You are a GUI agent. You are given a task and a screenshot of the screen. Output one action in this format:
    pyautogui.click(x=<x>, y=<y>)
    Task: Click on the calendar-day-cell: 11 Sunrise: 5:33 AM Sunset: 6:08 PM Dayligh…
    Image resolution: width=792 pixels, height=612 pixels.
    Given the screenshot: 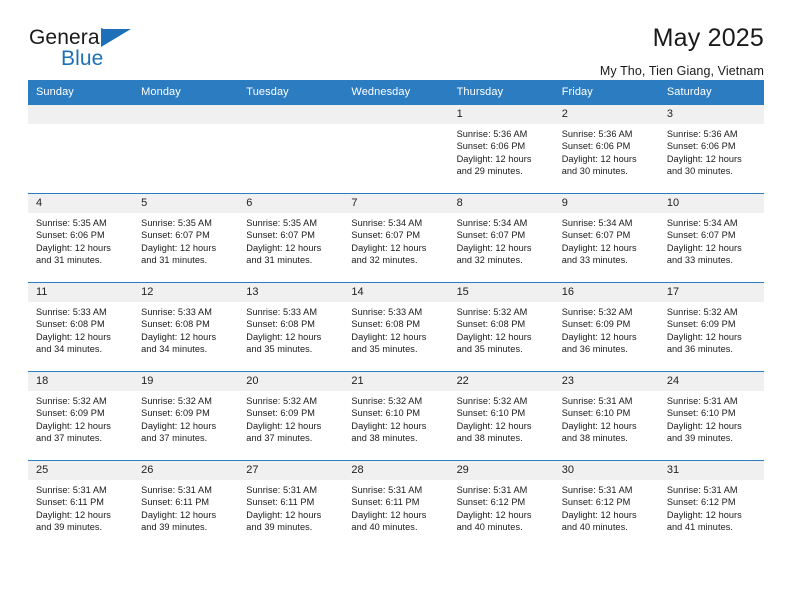 What is the action you would take?
    pyautogui.click(x=81, y=327)
    